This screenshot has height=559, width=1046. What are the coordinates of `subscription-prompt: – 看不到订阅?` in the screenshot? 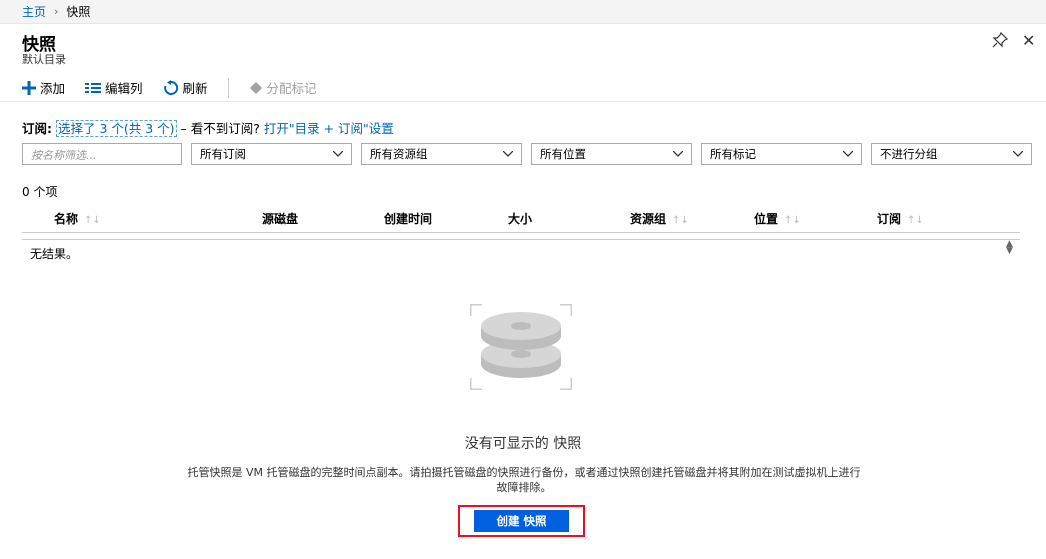 It's located at (220, 128).